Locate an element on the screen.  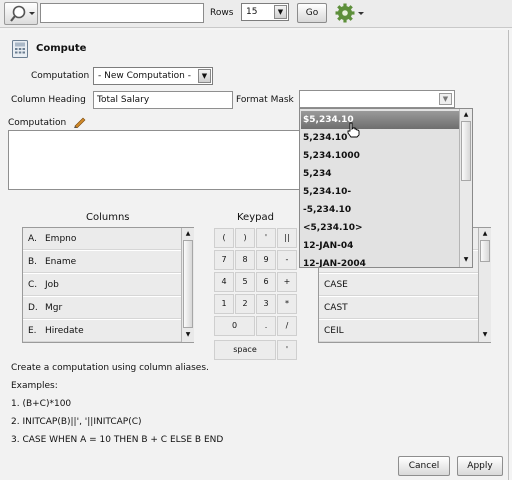
column-item: D. Mgr is located at coordinates (102, 308).